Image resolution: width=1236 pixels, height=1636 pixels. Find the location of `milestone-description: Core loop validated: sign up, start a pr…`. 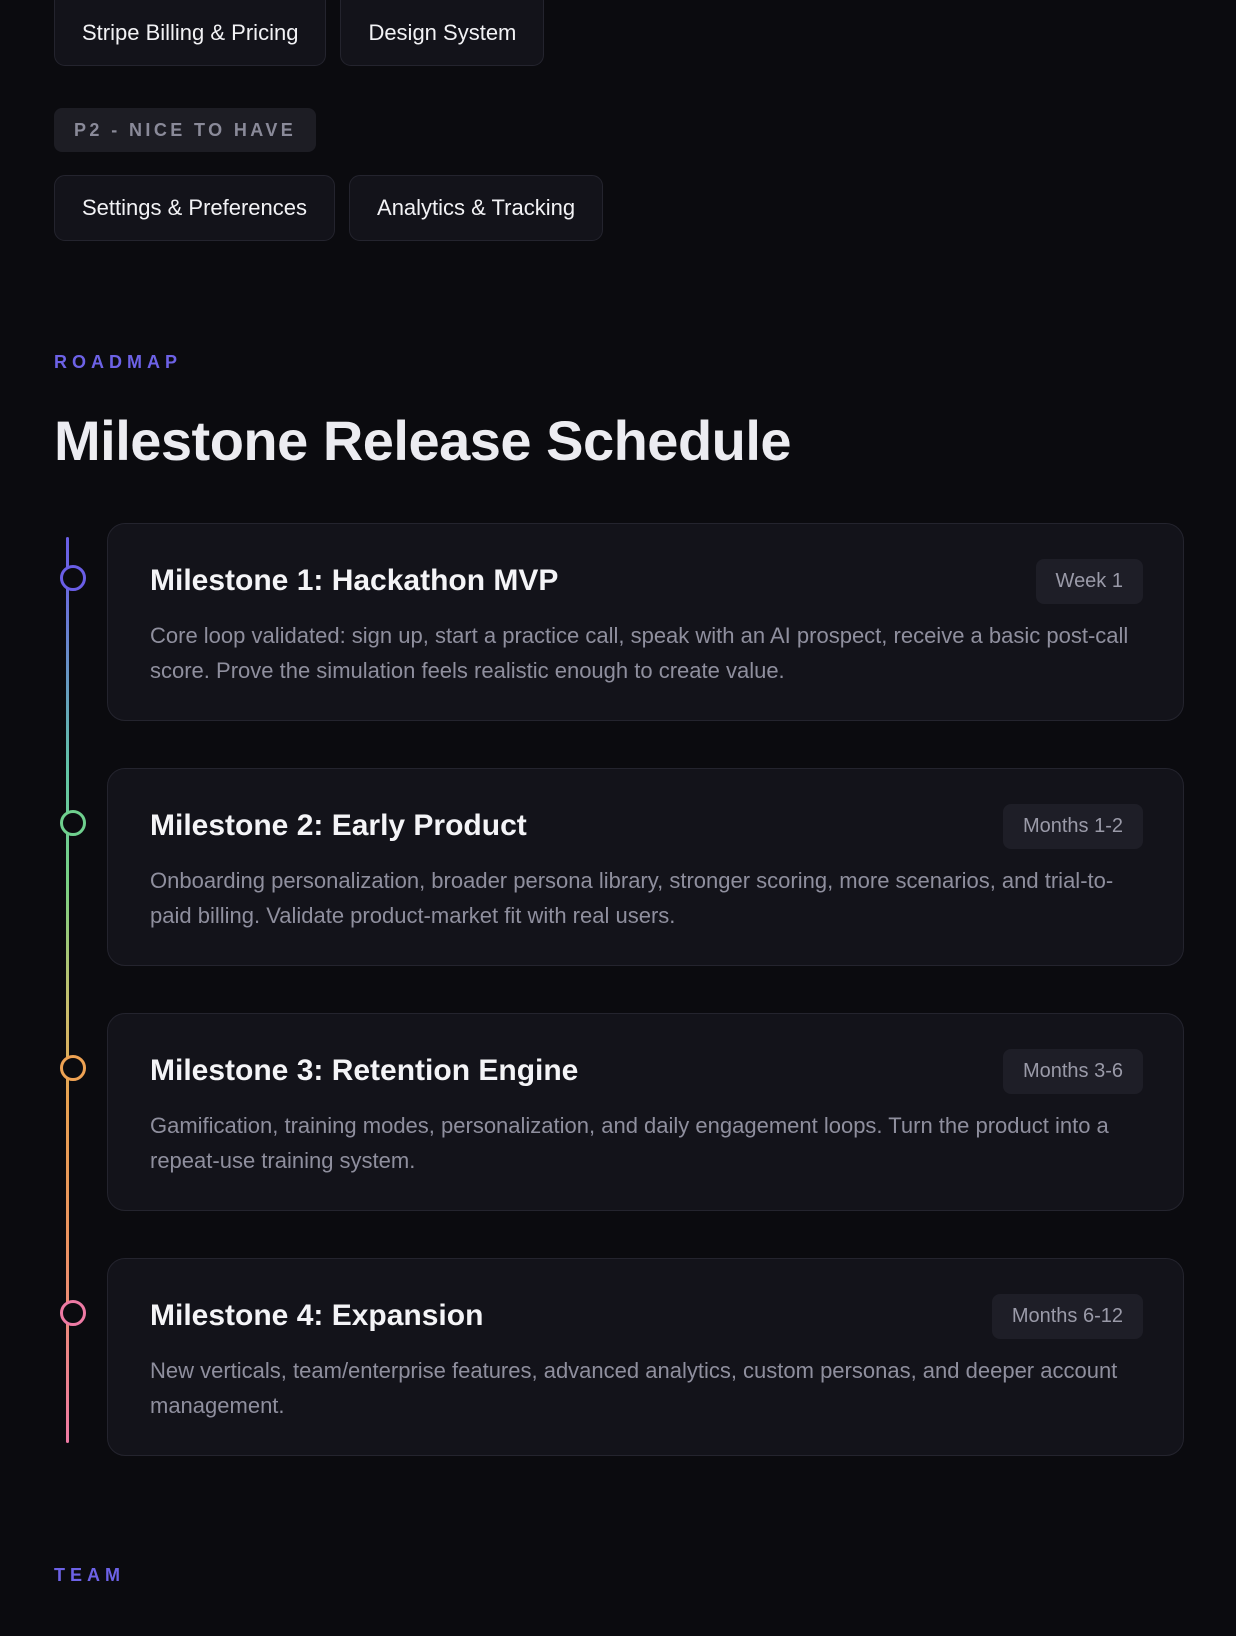

milestone-description: Core loop validated: sign up, start a pr… is located at coordinates (639, 653).